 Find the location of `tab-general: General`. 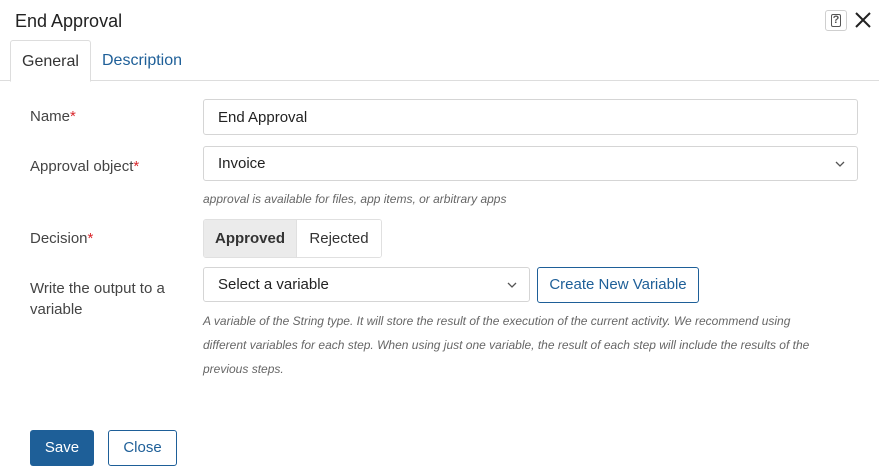

tab-general: General is located at coordinates (50, 61).